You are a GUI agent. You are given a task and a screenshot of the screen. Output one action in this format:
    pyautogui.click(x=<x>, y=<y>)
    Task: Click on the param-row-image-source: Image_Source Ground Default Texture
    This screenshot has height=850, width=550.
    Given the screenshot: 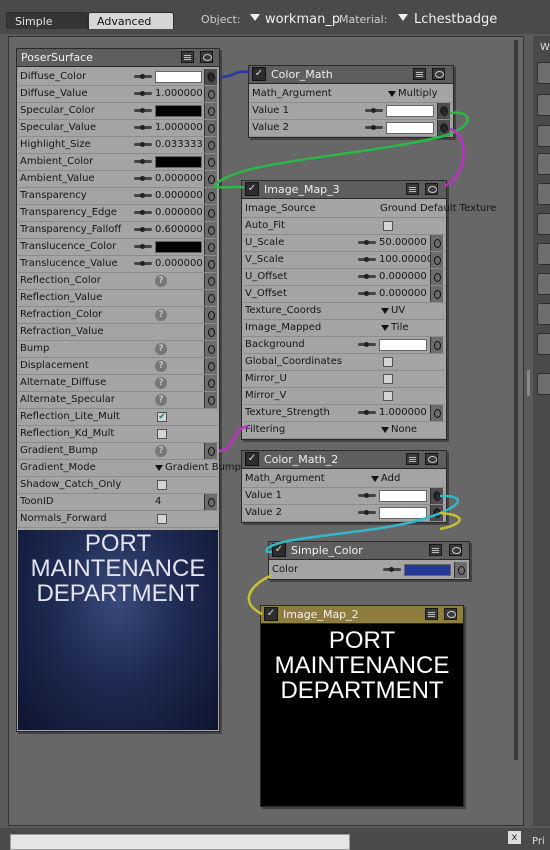 What is the action you would take?
    pyautogui.click(x=369, y=209)
    